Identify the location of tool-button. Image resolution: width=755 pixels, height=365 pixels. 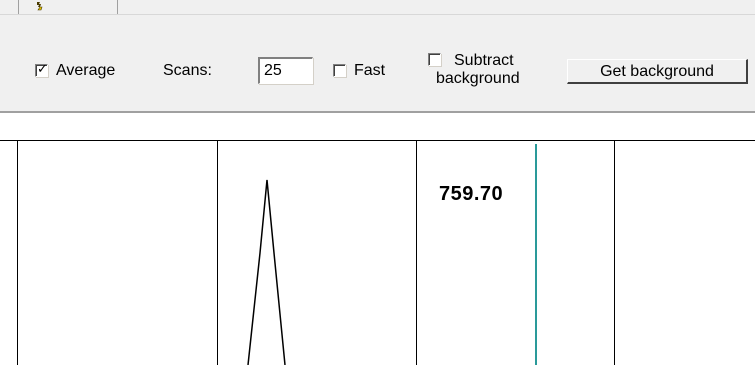
(68, 7).